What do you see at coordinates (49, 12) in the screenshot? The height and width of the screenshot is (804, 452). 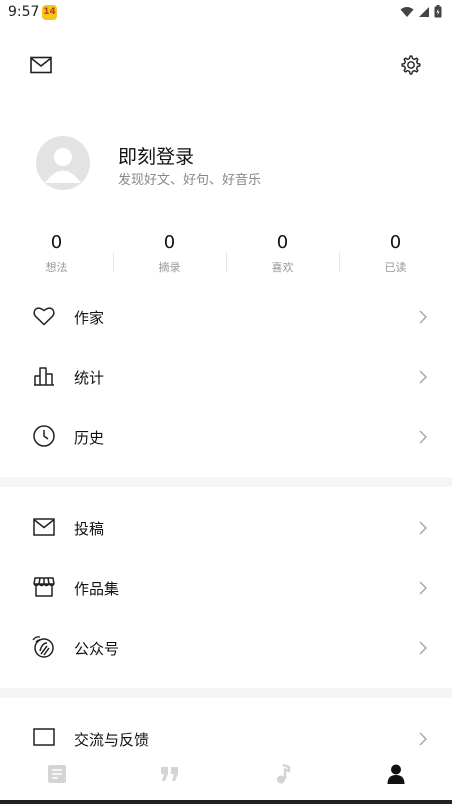 I see `notification-badge: 14` at bounding box center [49, 12].